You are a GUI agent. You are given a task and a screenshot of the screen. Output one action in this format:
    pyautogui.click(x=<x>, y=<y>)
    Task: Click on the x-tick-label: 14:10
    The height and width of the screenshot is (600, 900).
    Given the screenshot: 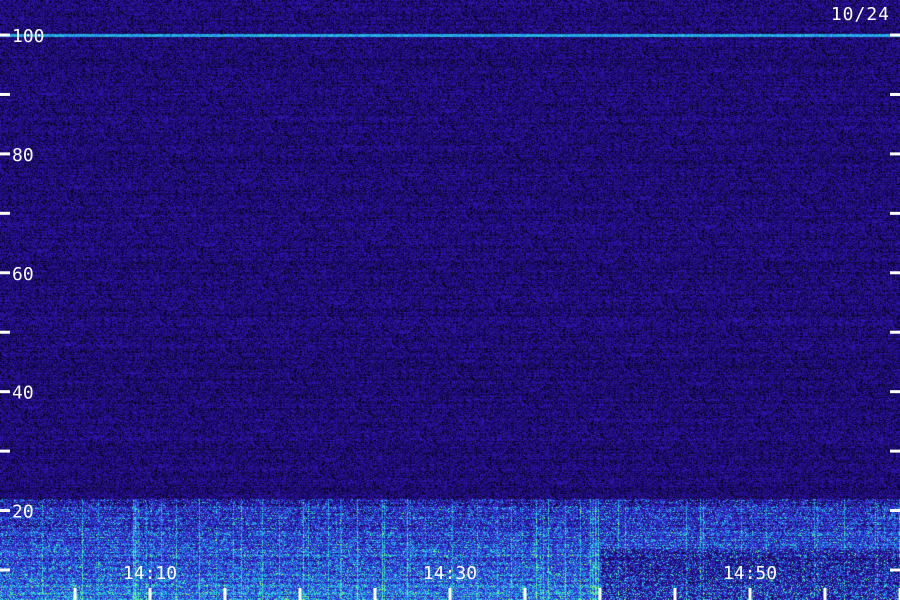 What is the action you would take?
    pyautogui.click(x=150, y=573)
    